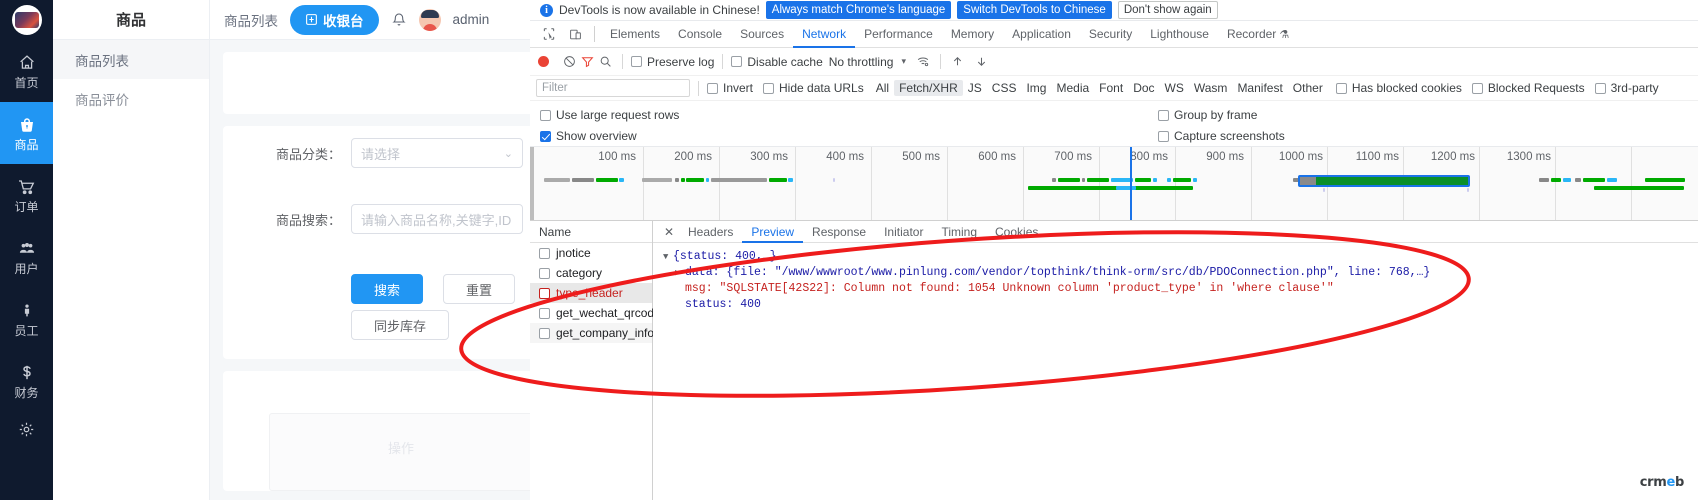 The height and width of the screenshot is (500, 1698). Describe the element at coordinates (1131, 183) in the screenshot. I see `overview-playhead` at that location.